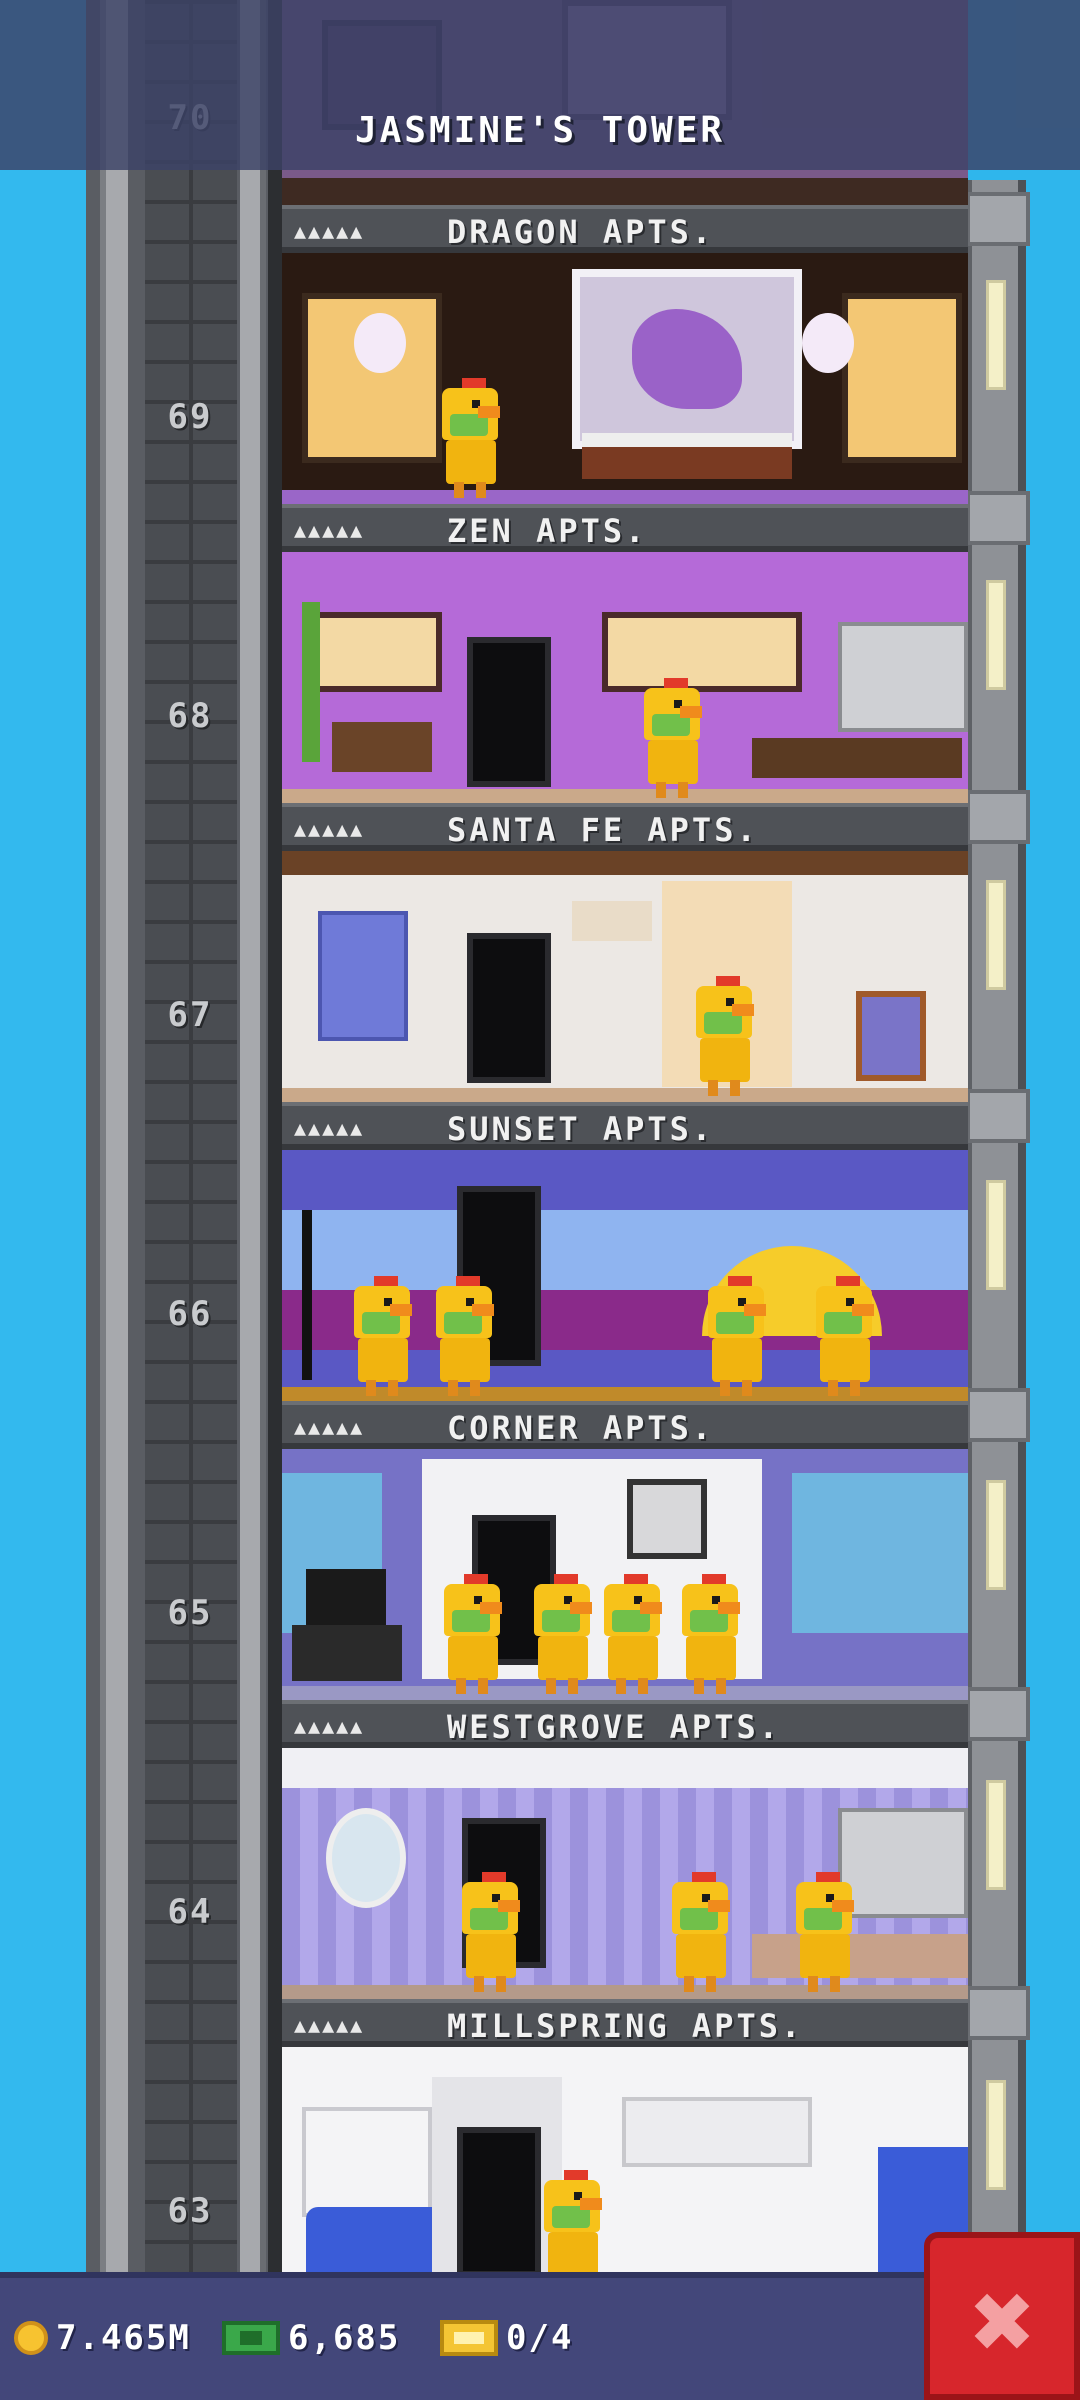 The image size is (1080, 2400). What do you see at coordinates (828, 343) in the screenshot?
I see `lantern` at bounding box center [828, 343].